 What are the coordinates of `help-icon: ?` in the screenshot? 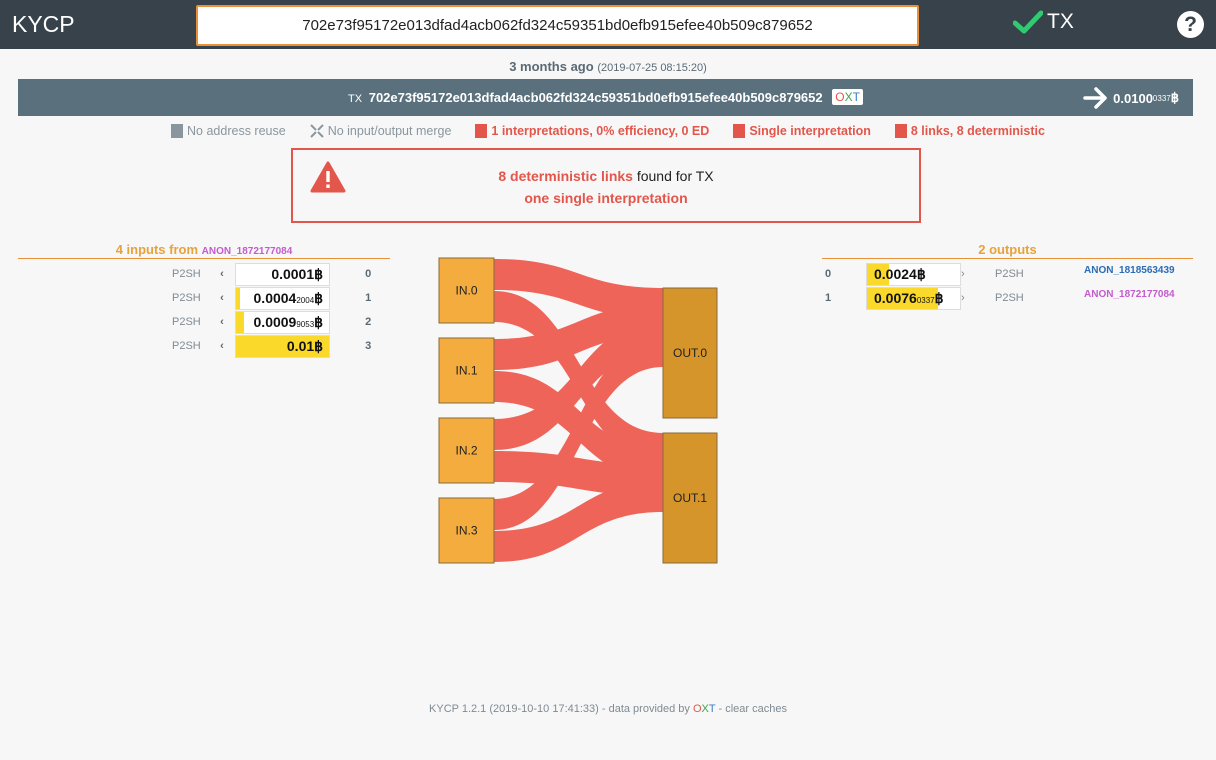 It's located at (1190, 24).